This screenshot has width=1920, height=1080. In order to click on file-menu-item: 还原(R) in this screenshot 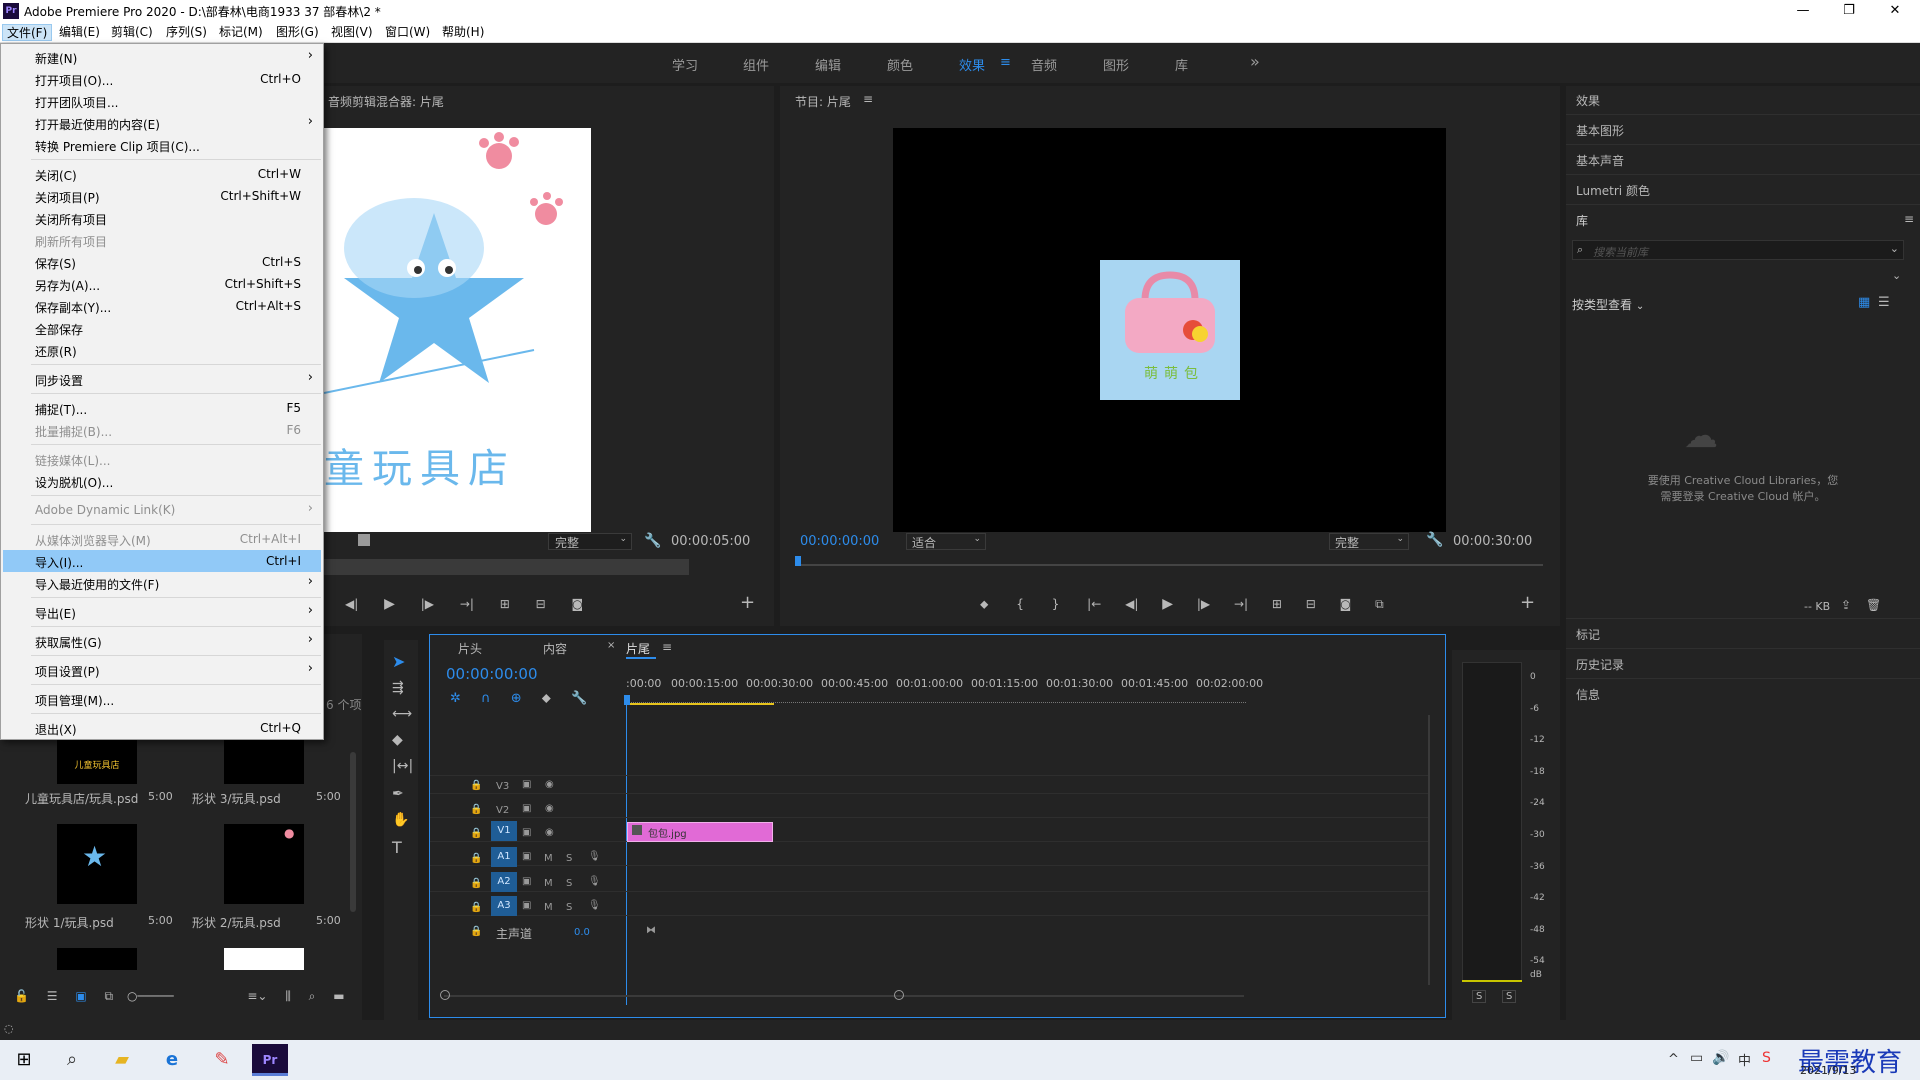, I will do `click(162, 350)`.